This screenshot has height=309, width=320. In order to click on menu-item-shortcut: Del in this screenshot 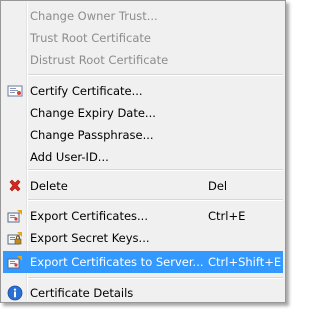, I will do `click(218, 186)`.